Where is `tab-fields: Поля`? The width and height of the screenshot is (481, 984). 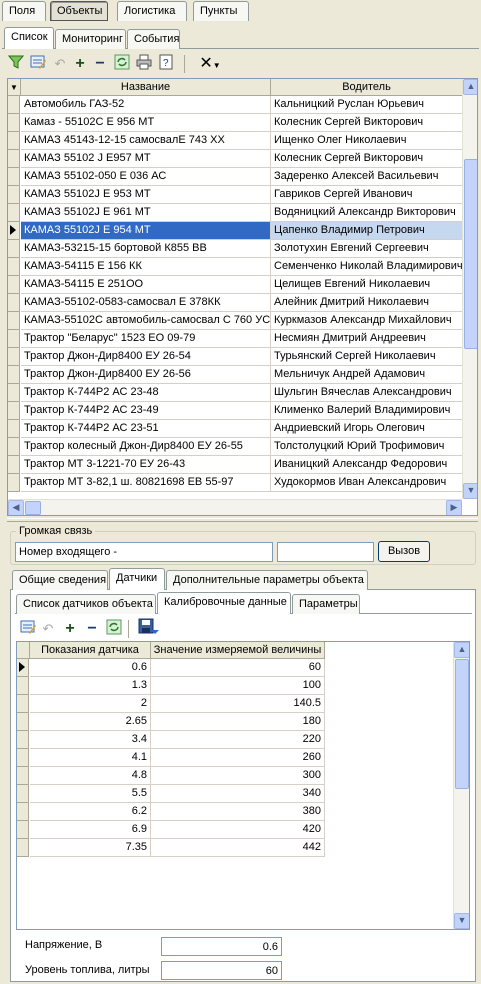 tab-fields: Поля is located at coordinates (24, 11).